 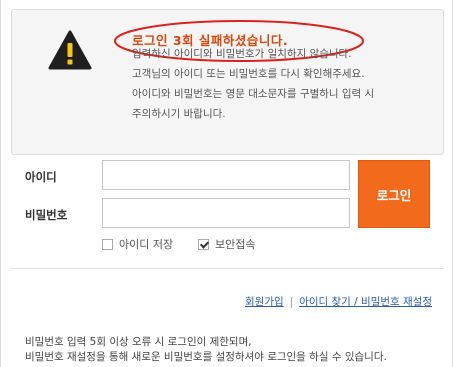 I want to click on secure-login-label: 보안접속, so click(x=235, y=244).